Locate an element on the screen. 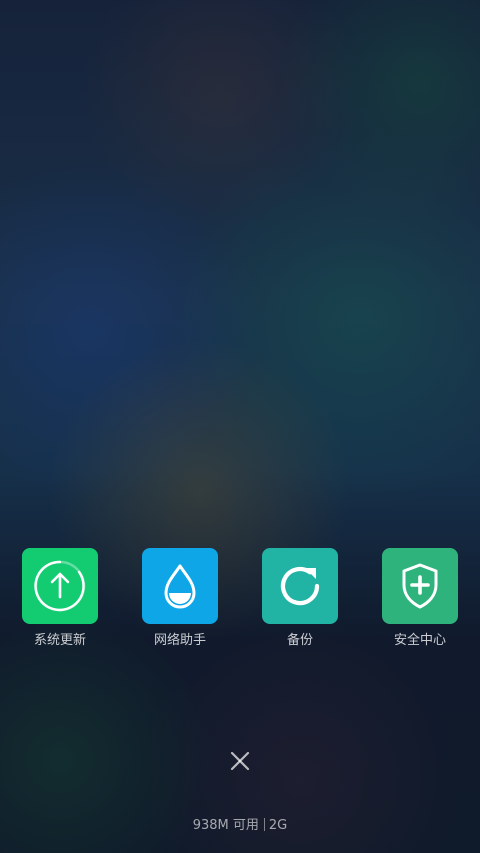 The height and width of the screenshot is (853, 480). app-system-update: 系统更新 is located at coordinates (60, 598).